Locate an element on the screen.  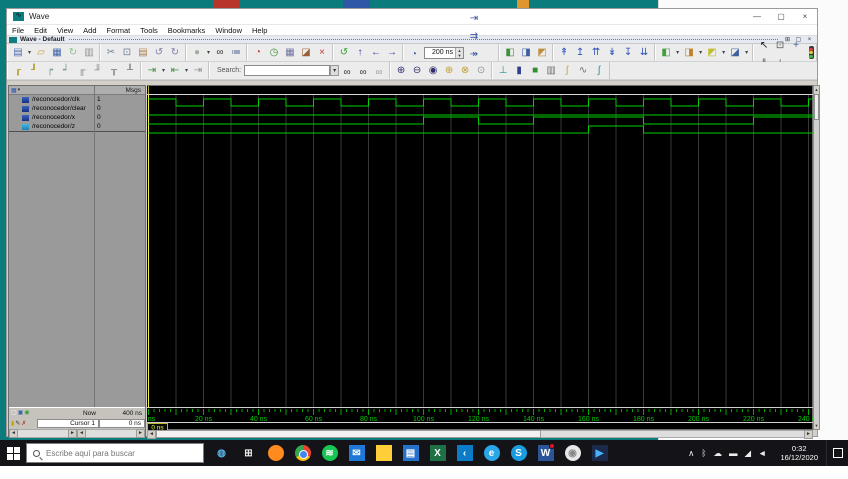
find-prev-icon: ∞ is located at coordinates (363, 73).